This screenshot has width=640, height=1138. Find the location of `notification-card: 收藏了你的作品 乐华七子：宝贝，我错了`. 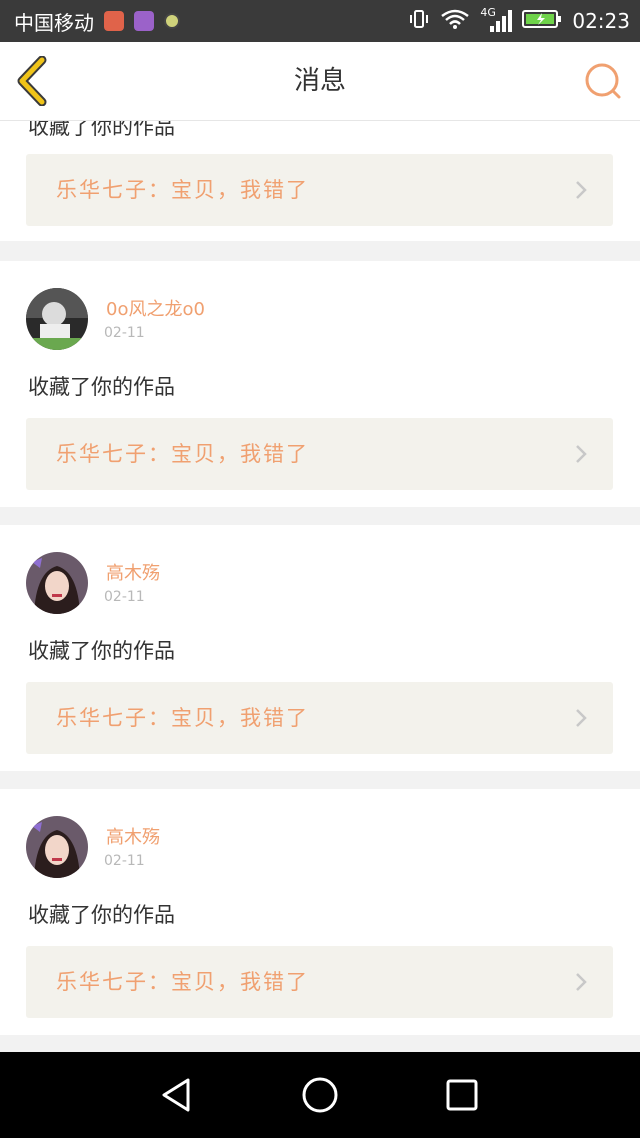

notification-card: 收藏了你的作品 乐华七子：宝贝，我错了 is located at coordinates (320, 181).